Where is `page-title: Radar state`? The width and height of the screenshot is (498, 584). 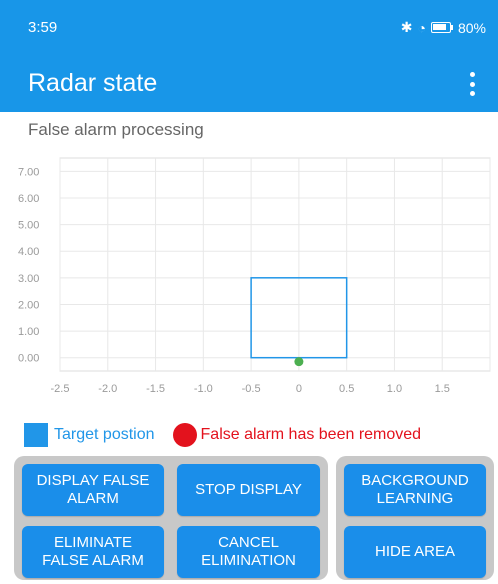 page-title: Radar state is located at coordinates (93, 83).